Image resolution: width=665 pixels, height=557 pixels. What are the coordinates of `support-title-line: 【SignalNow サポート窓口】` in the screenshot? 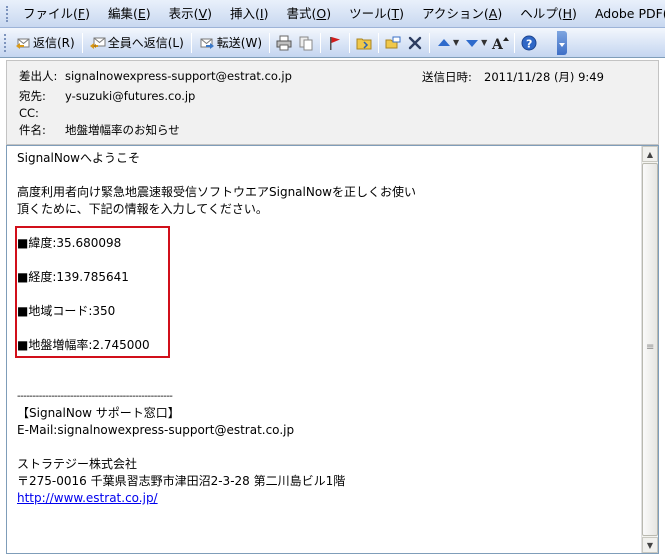 It's located at (98, 413).